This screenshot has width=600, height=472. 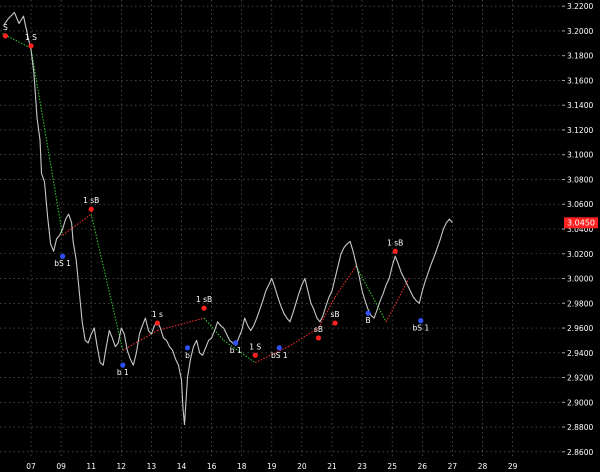 I want to click on y-tick-label: 3.0800, so click(x=580, y=179).